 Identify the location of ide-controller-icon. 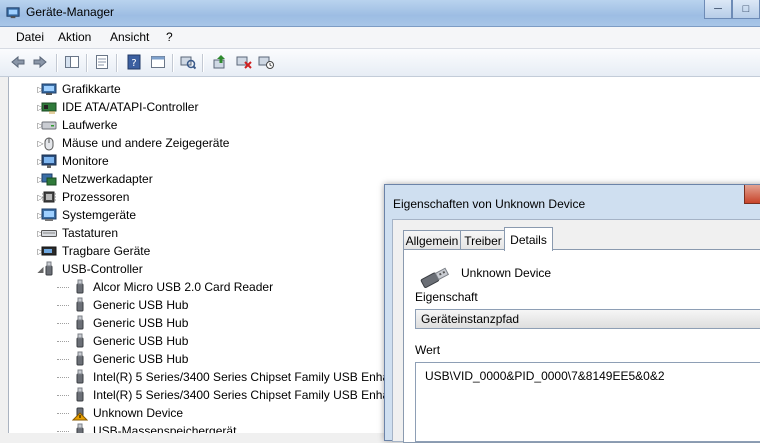
(49, 108).